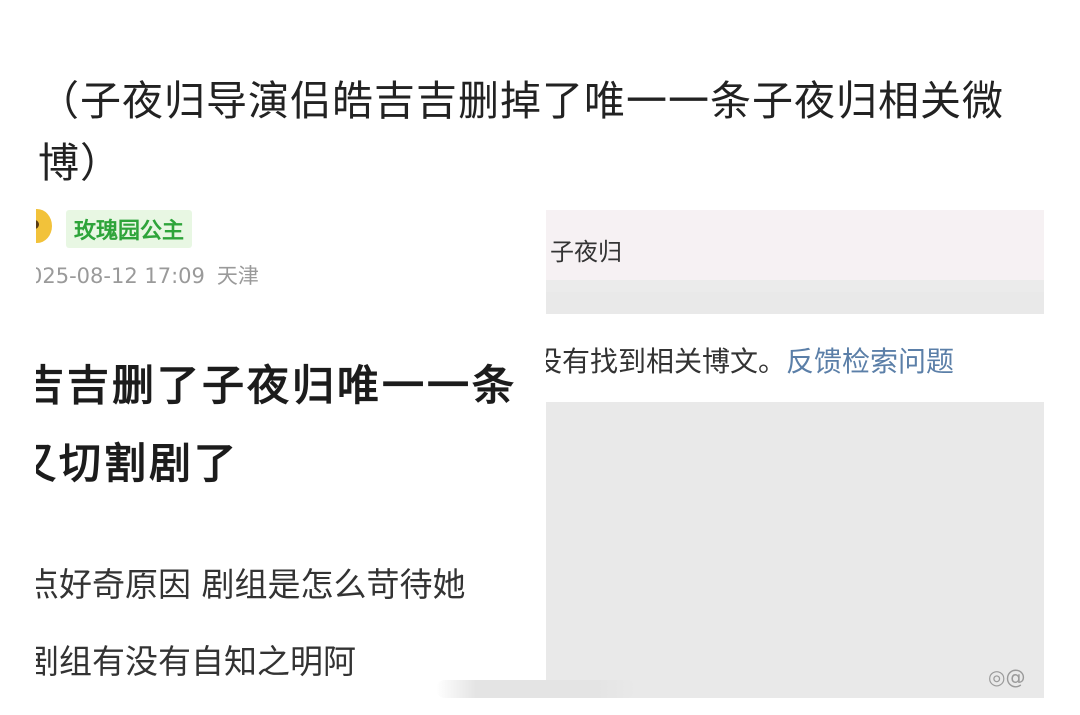  What do you see at coordinates (129, 229) in the screenshot?
I see `username: 玫瑰园公主` at bounding box center [129, 229].